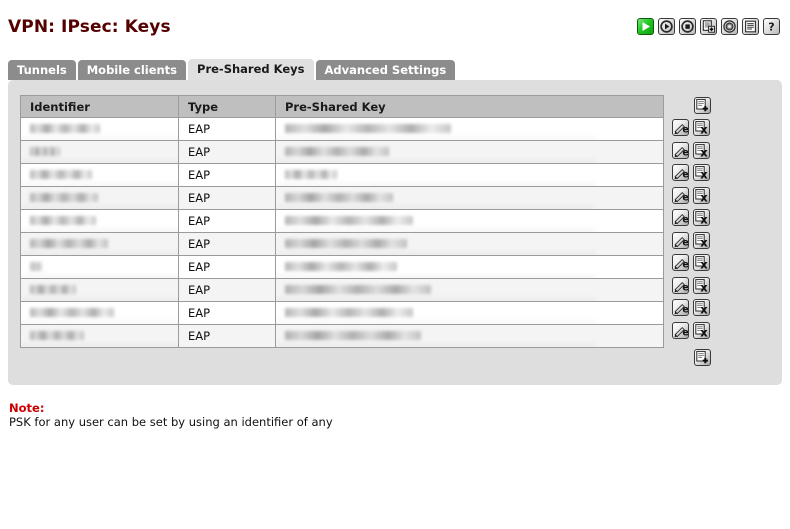  Describe the element at coordinates (687, 26) in the screenshot. I see `halt-icon` at that location.